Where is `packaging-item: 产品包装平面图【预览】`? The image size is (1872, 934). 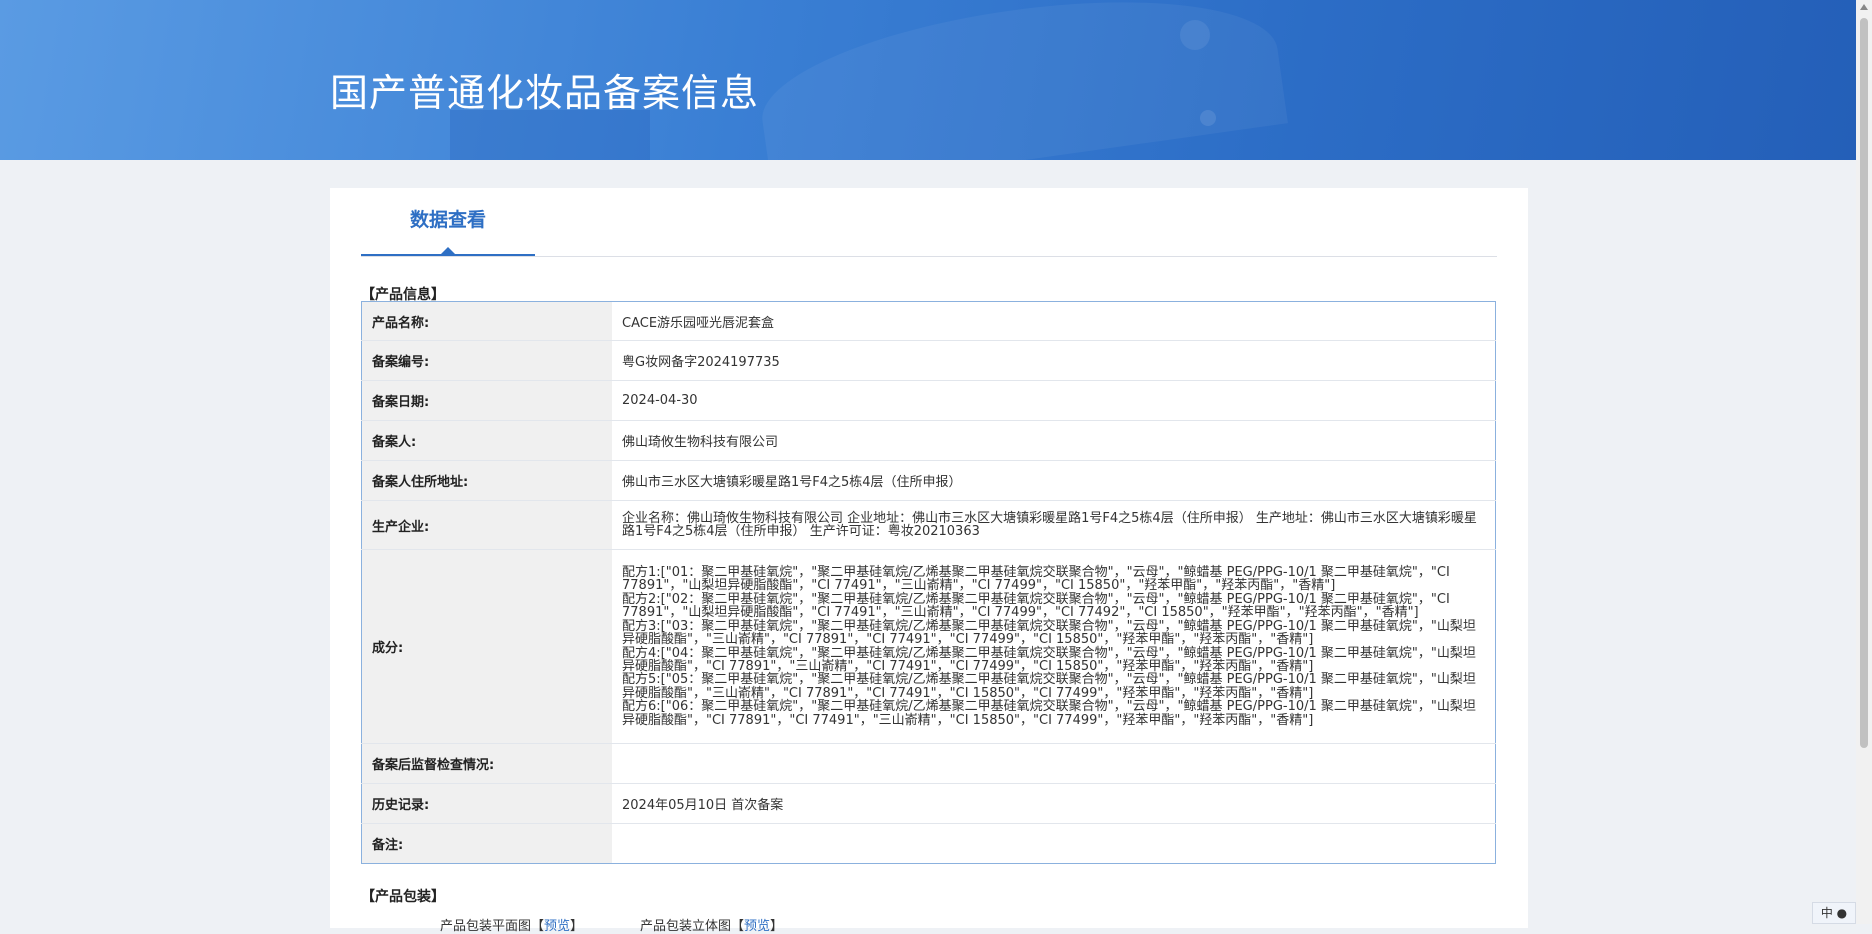 packaging-item: 产品包装平面图【预览】 is located at coordinates (511, 924).